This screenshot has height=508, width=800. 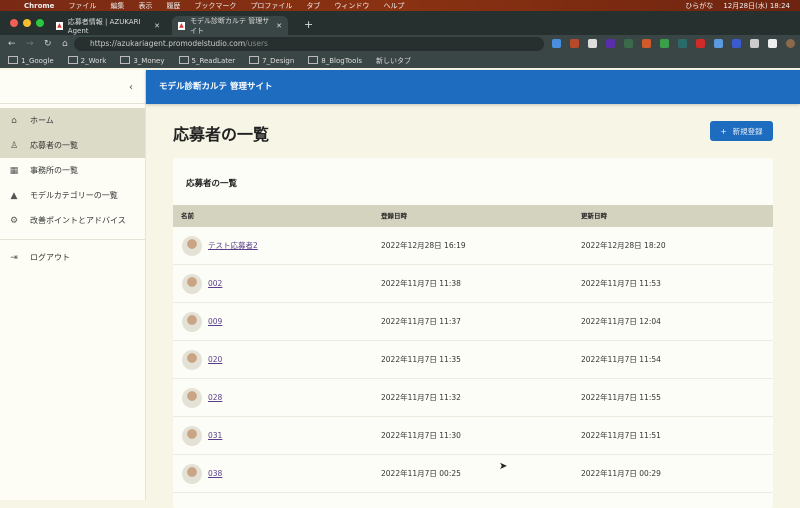 I want to click on tab-azukari-agent: ▲ 応募者情報 | AZUKARI Agent ✕, so click(x=108, y=25).